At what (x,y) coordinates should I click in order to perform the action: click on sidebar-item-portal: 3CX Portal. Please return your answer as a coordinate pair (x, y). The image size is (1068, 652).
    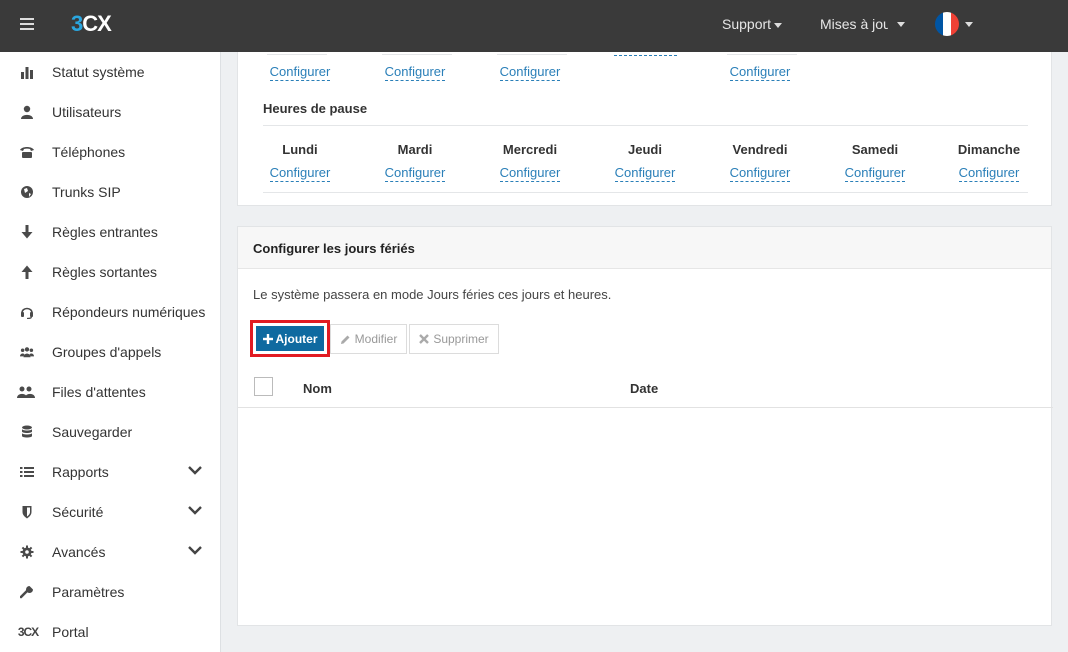
    Looking at the image, I should click on (110, 632).